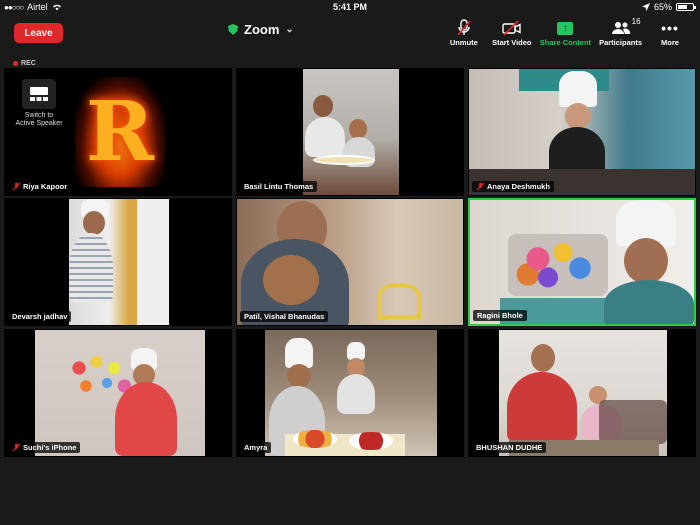 The width and height of the screenshot is (700, 525). I want to click on participant-name-tag: BHUSHAN DUDHE, so click(509, 447).